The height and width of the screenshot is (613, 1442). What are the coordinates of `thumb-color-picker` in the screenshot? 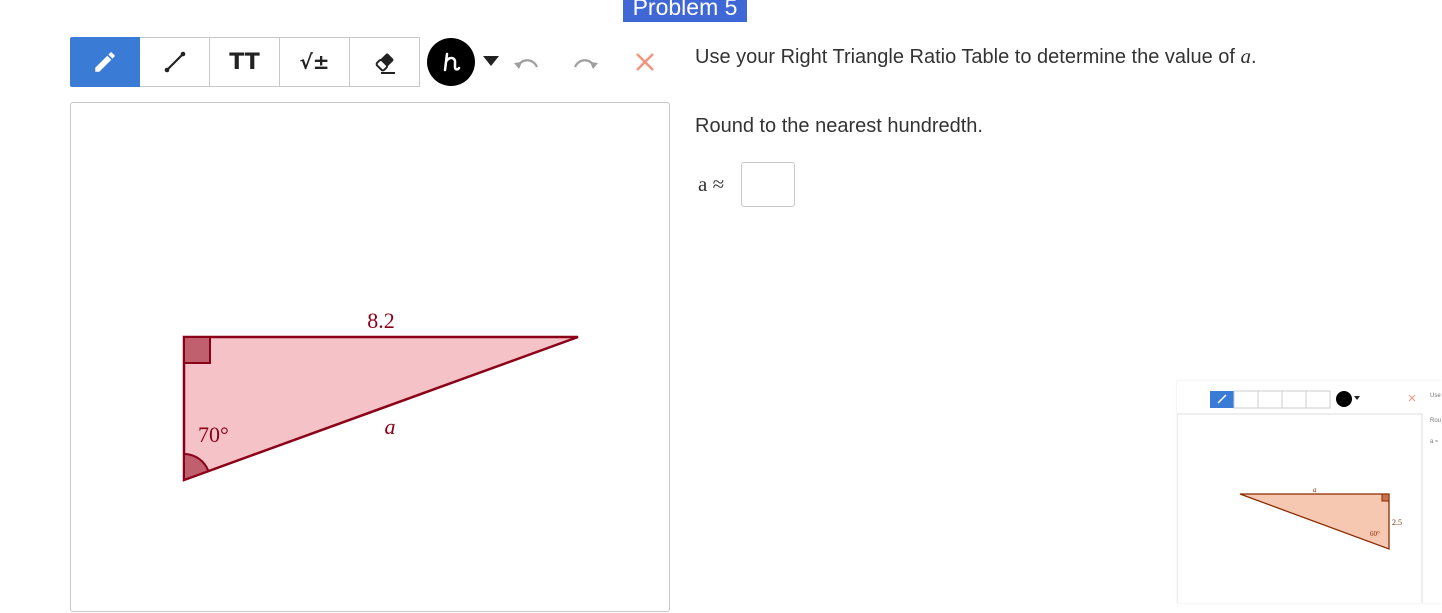 It's located at (1344, 399).